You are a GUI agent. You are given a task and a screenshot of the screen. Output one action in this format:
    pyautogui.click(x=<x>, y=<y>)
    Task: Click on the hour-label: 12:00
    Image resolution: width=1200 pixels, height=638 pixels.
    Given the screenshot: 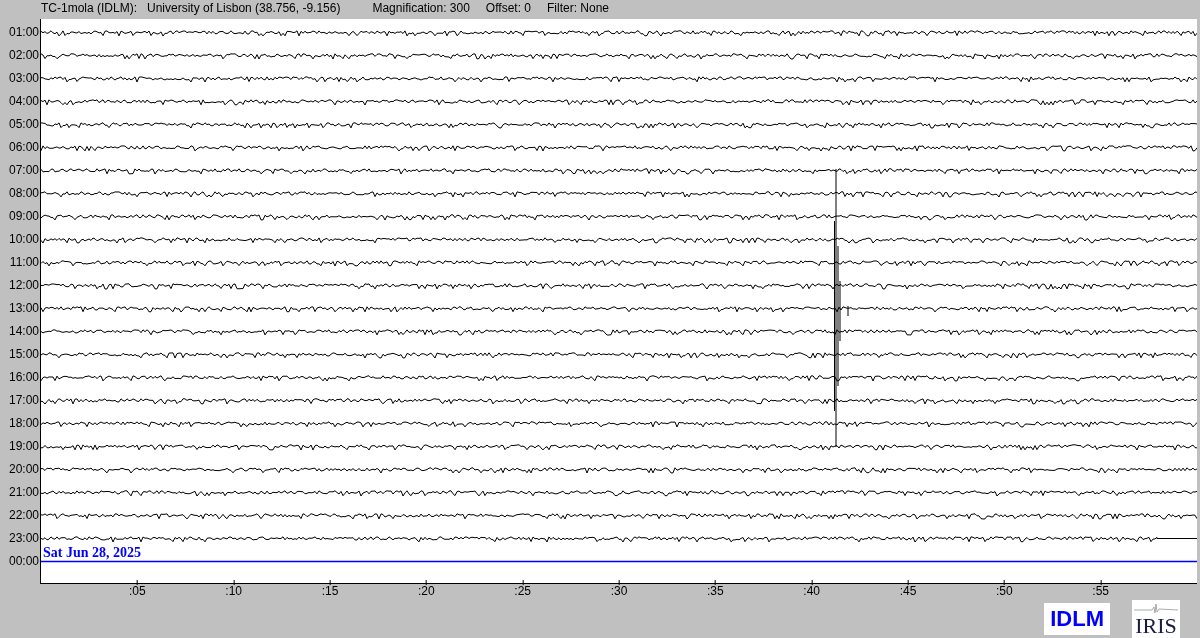 What is the action you would take?
    pyautogui.click(x=23, y=285)
    